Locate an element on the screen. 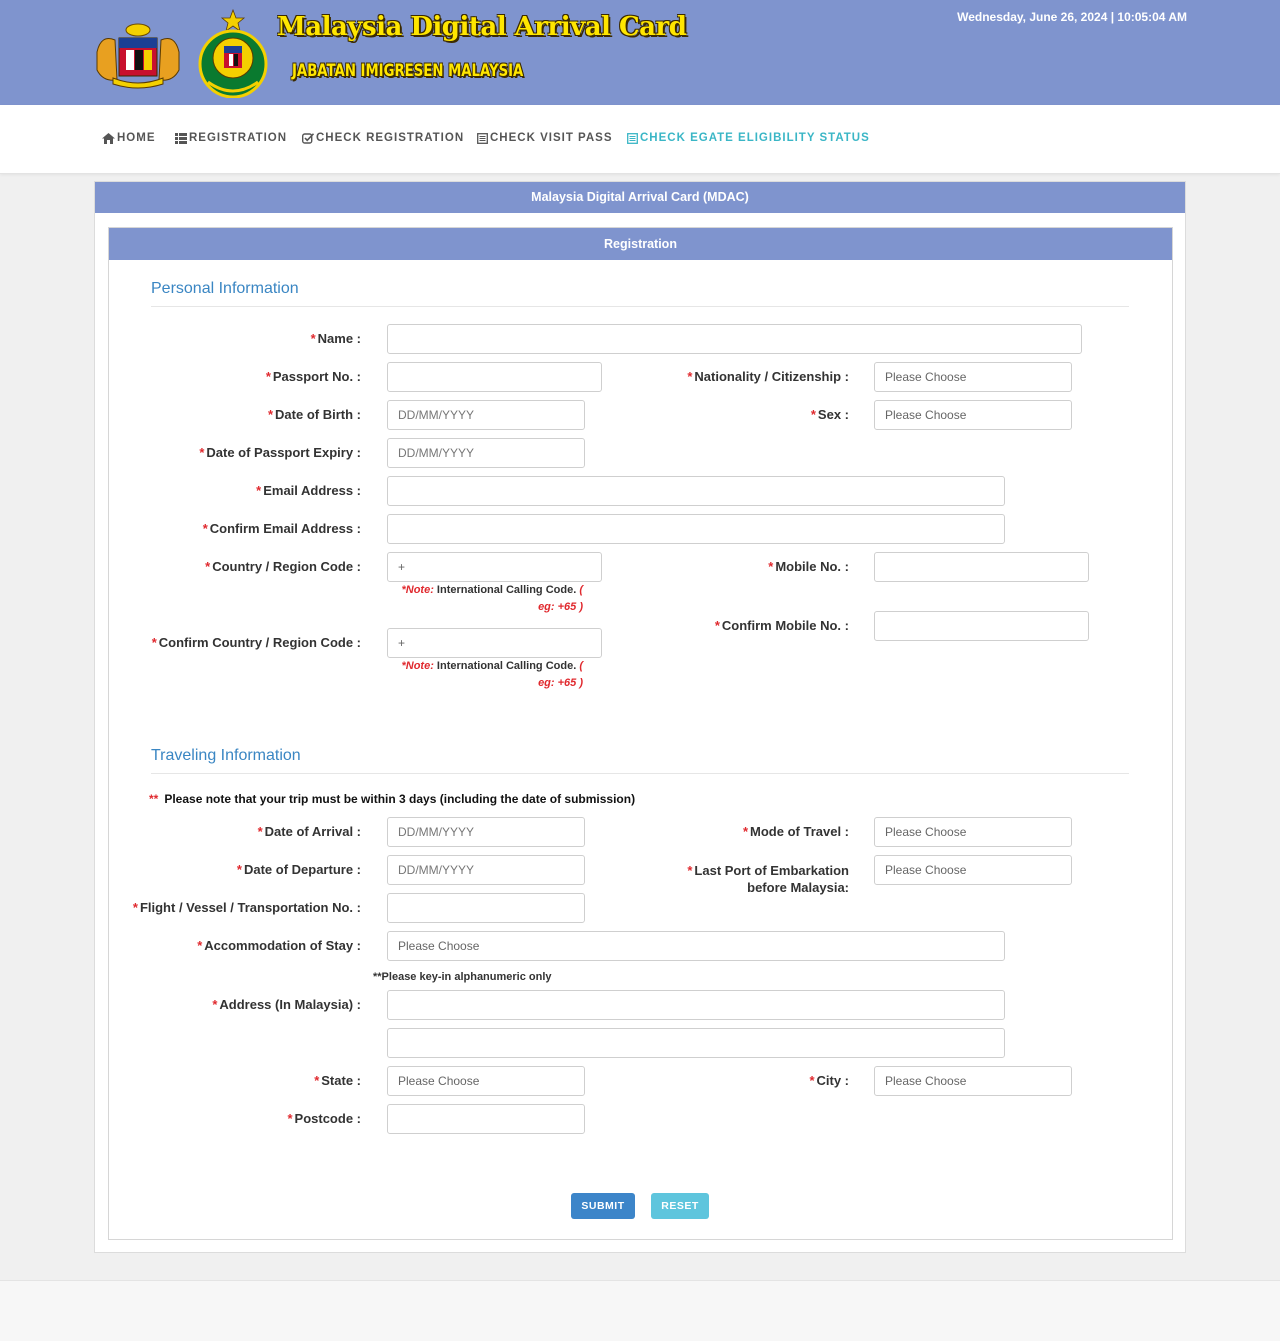  confirm-mobile-input is located at coordinates (981, 626).